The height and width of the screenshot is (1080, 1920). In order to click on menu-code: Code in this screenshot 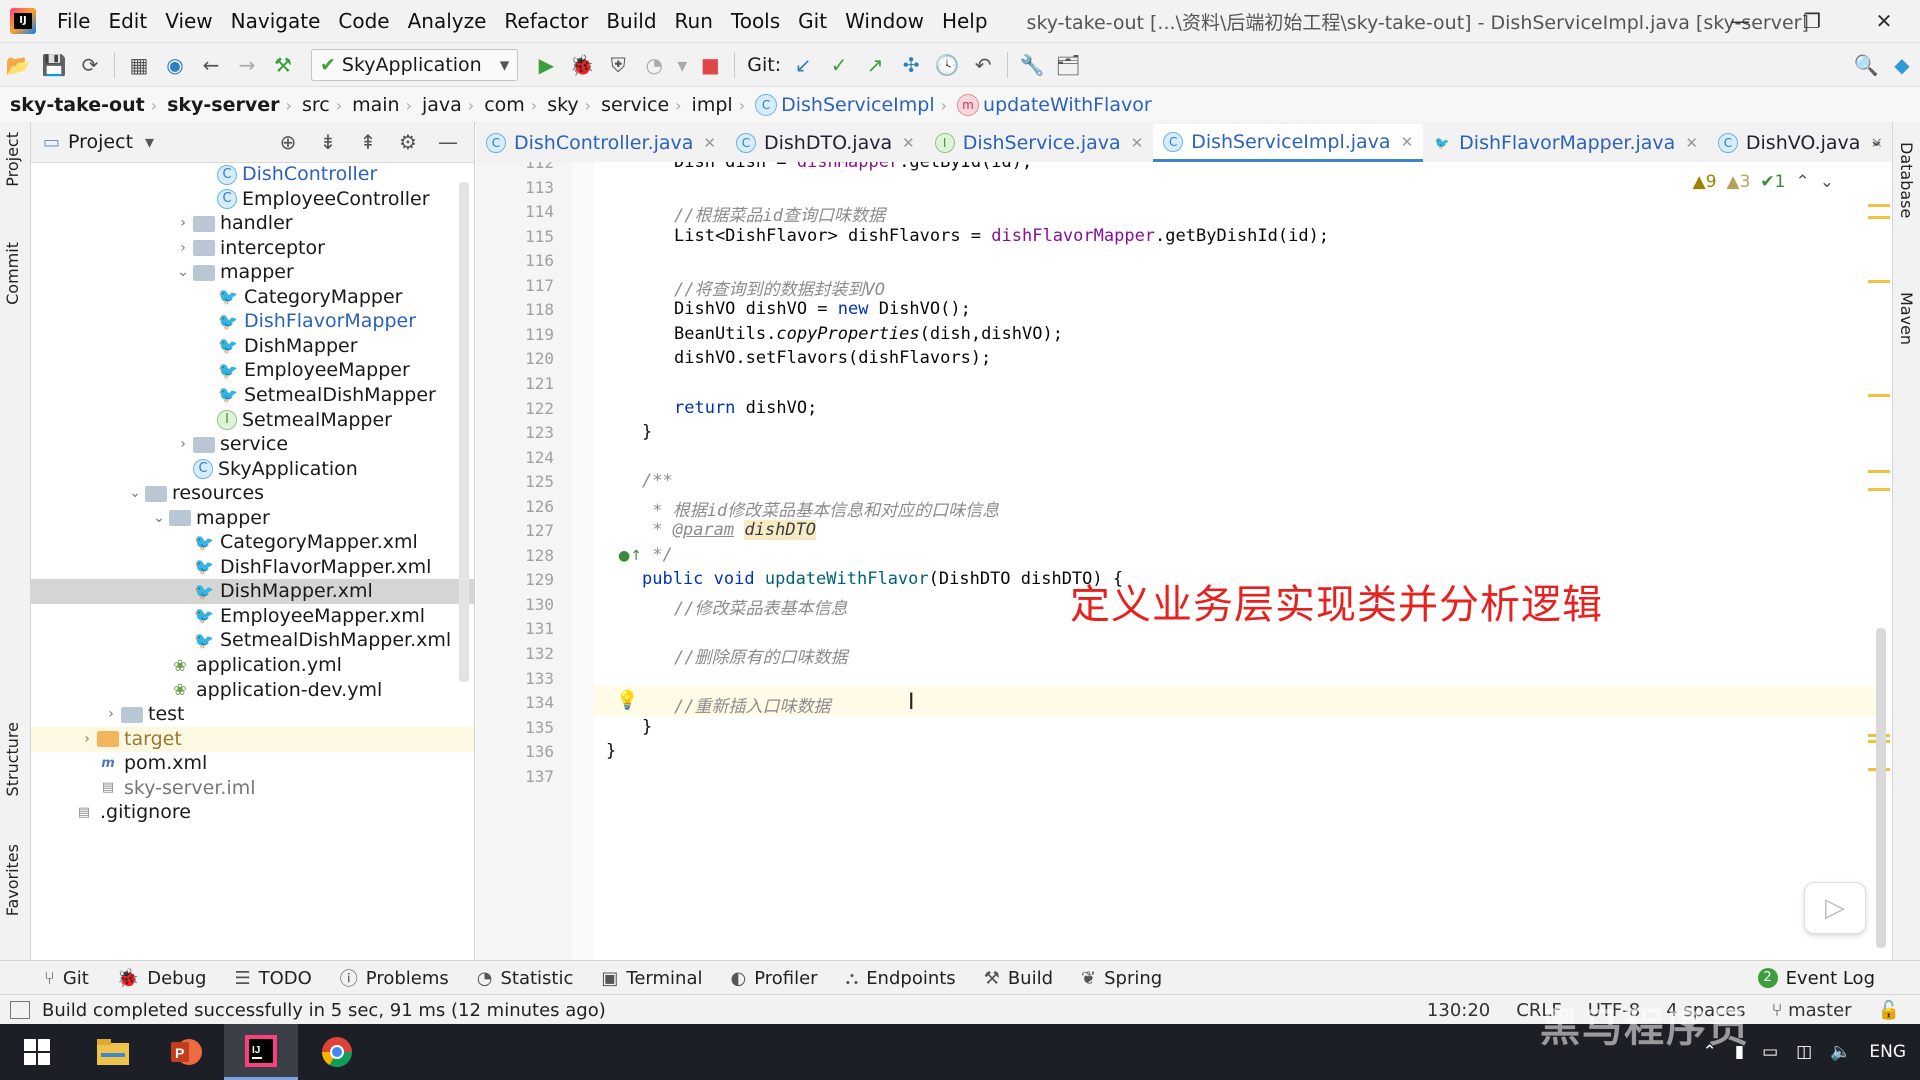, I will do `click(363, 21)`.